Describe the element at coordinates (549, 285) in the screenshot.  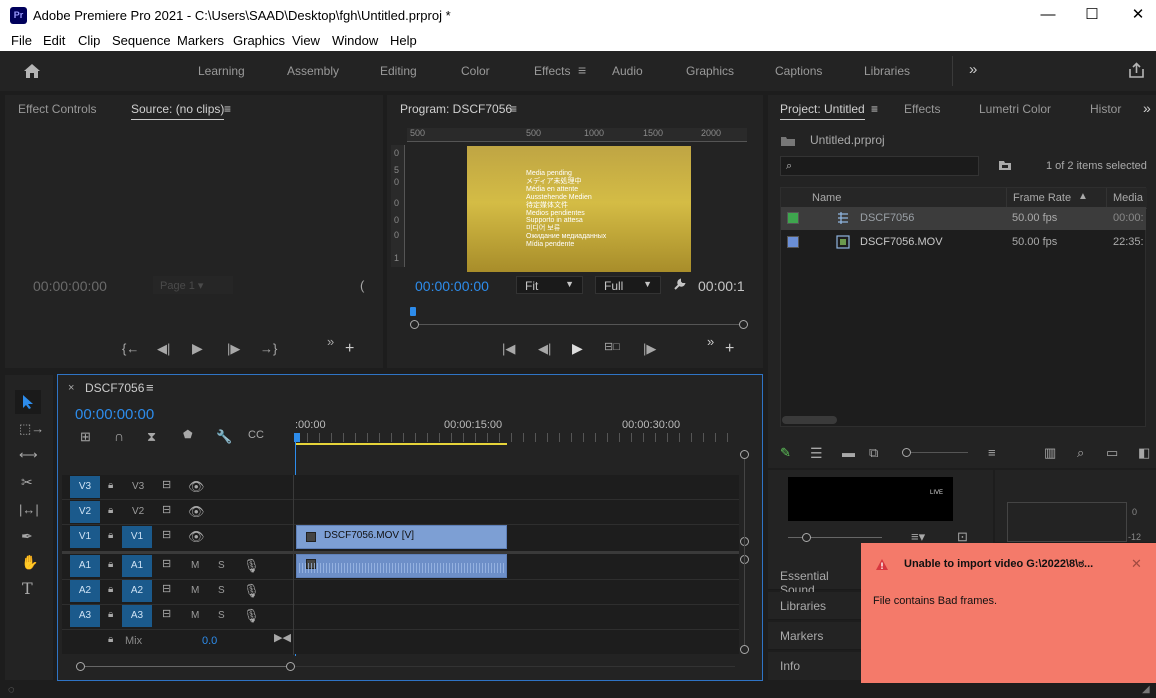
I see `zoom-select: Fit ▼` at that location.